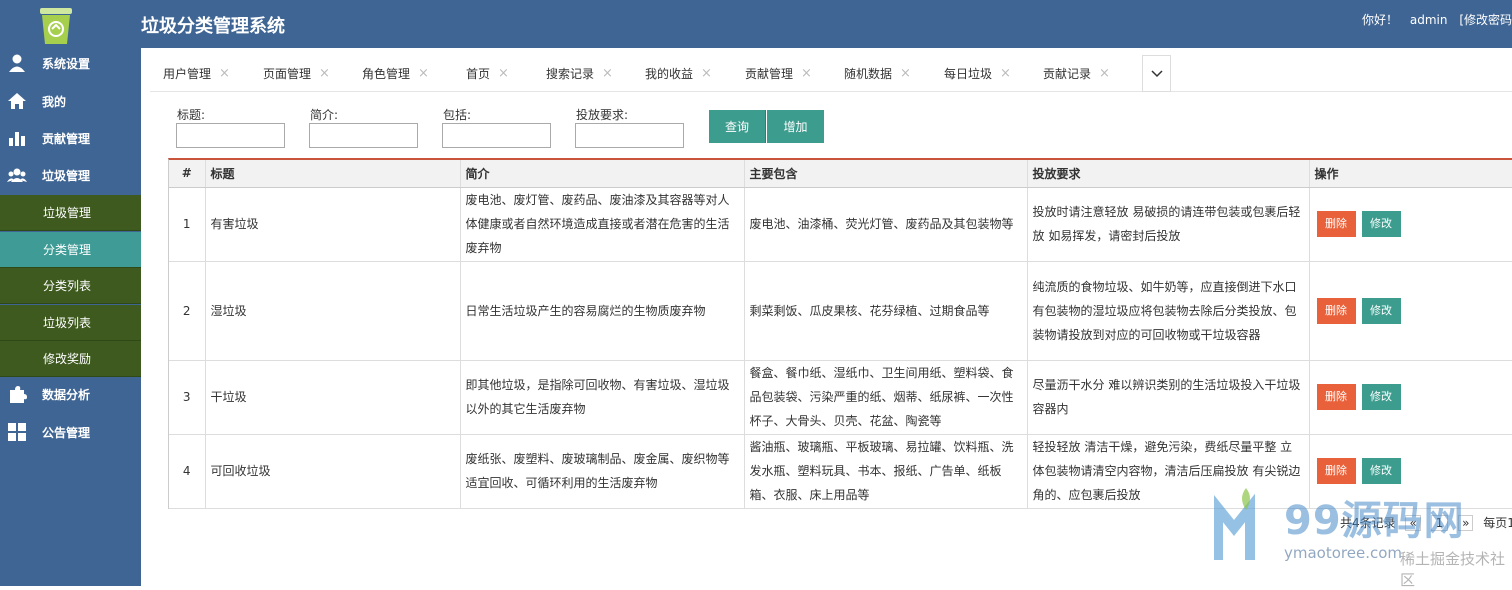  I want to click on username-text: admin, so click(1428, 20).